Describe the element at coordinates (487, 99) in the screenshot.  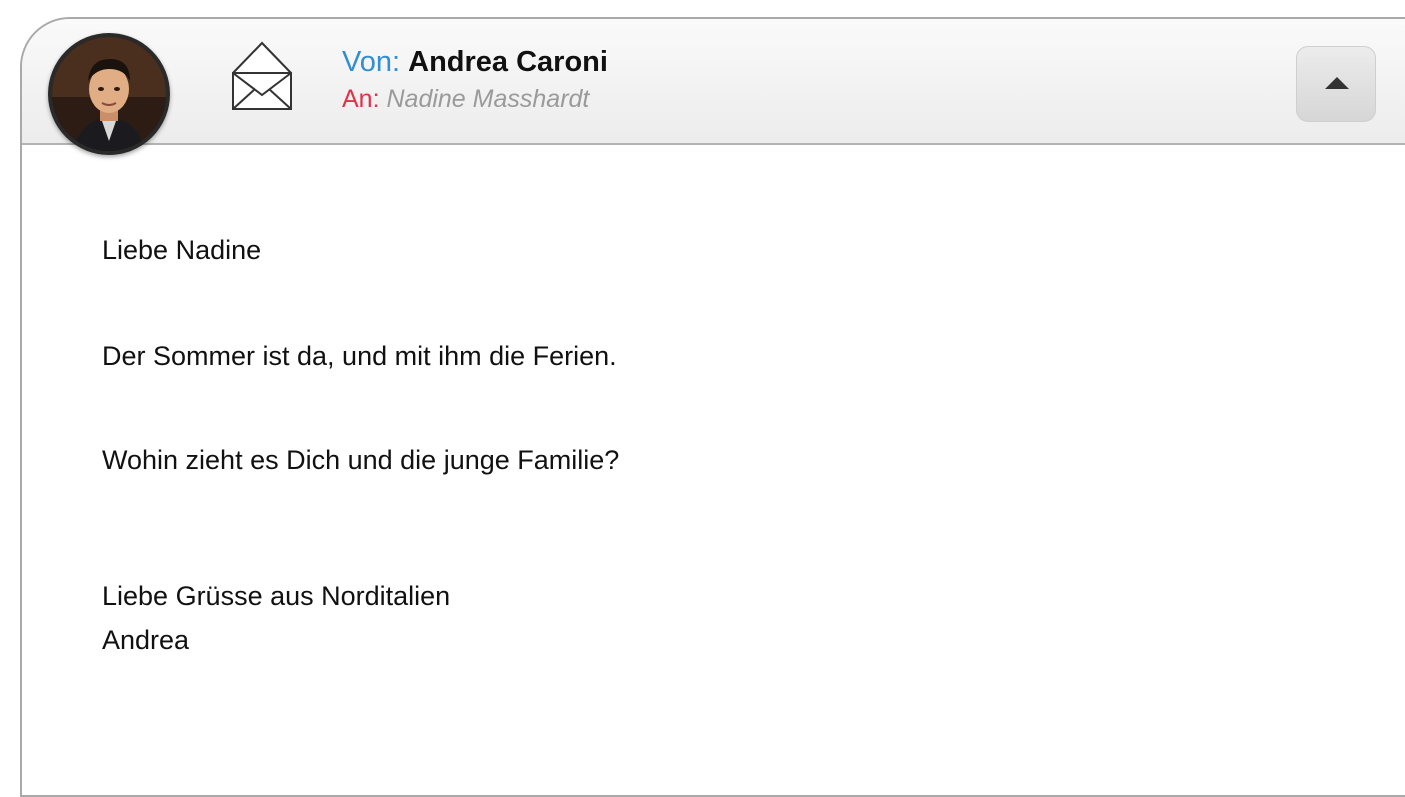
I see `recipient-name: Nadine Masshardt` at that location.